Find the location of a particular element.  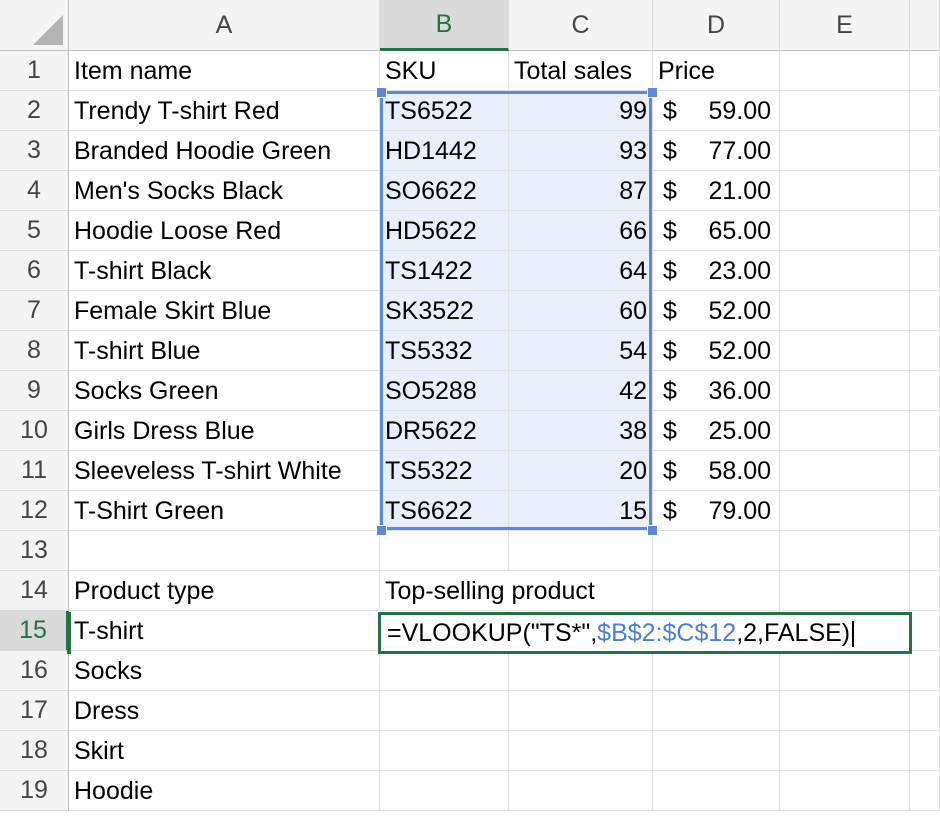

sku-cell: TS5322 is located at coordinates (444, 471).